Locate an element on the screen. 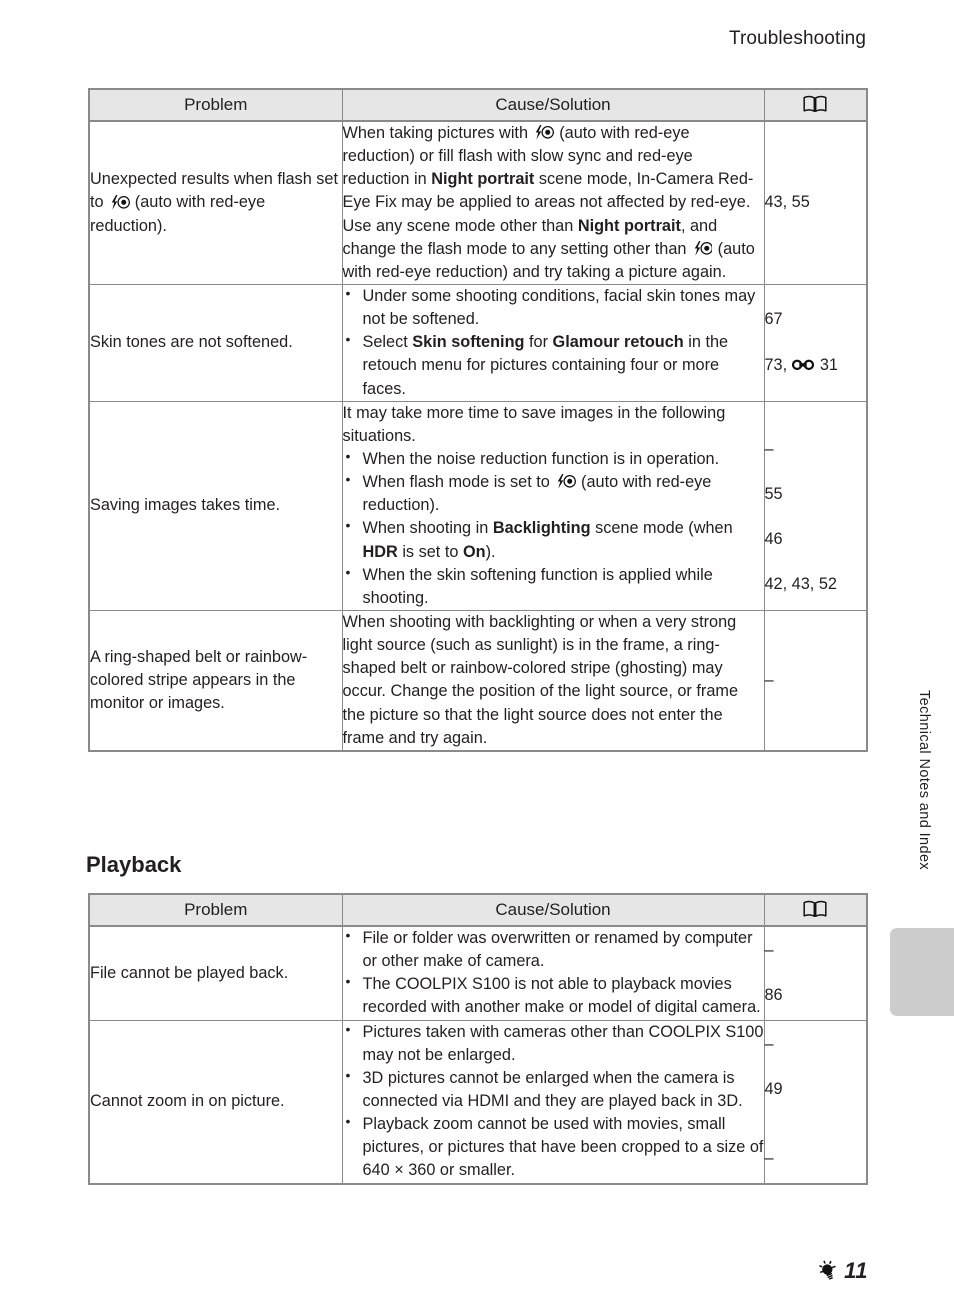 This screenshot has width=954, height=1314. reference-page: 42, 43, 52 is located at coordinates (800, 583).